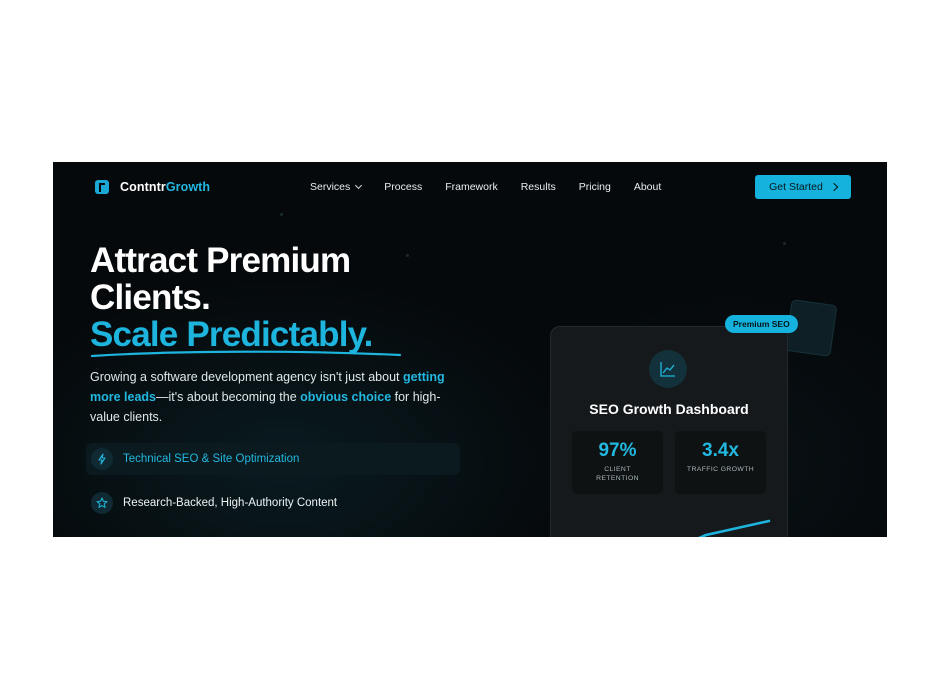 The image size is (940, 700). What do you see at coordinates (834, 187) in the screenshot?
I see `chevron-right-icon` at bounding box center [834, 187].